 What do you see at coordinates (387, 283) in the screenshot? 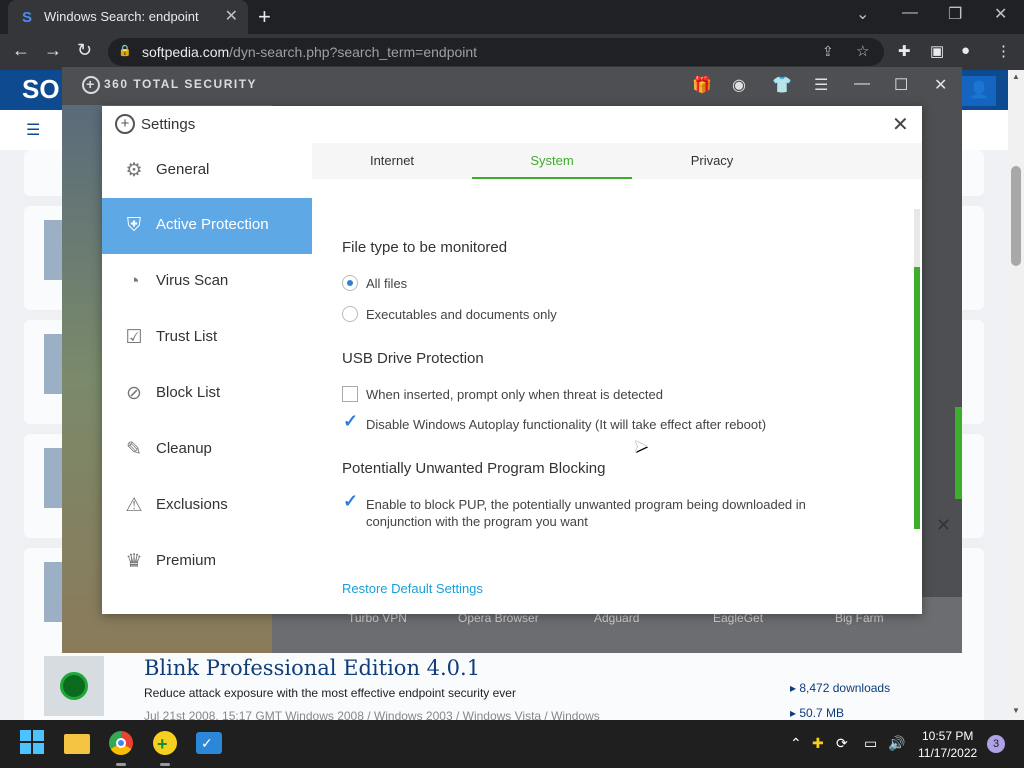
I see `radio-label: All files` at bounding box center [387, 283].